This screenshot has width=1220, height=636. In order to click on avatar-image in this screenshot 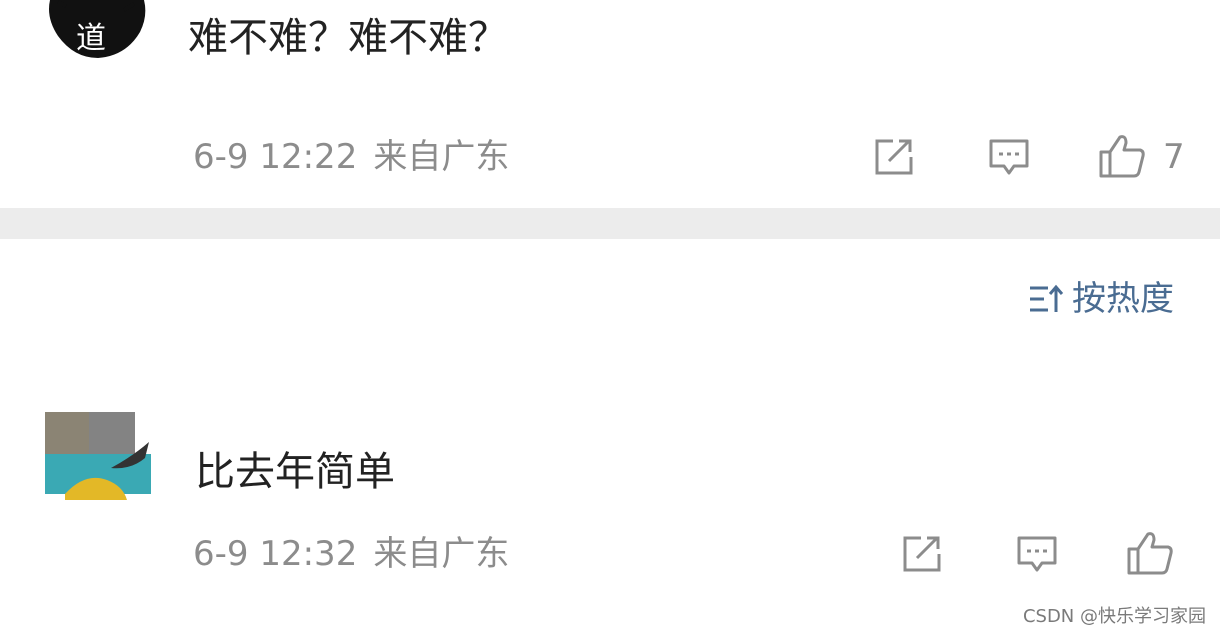, I will do `click(98, 456)`.